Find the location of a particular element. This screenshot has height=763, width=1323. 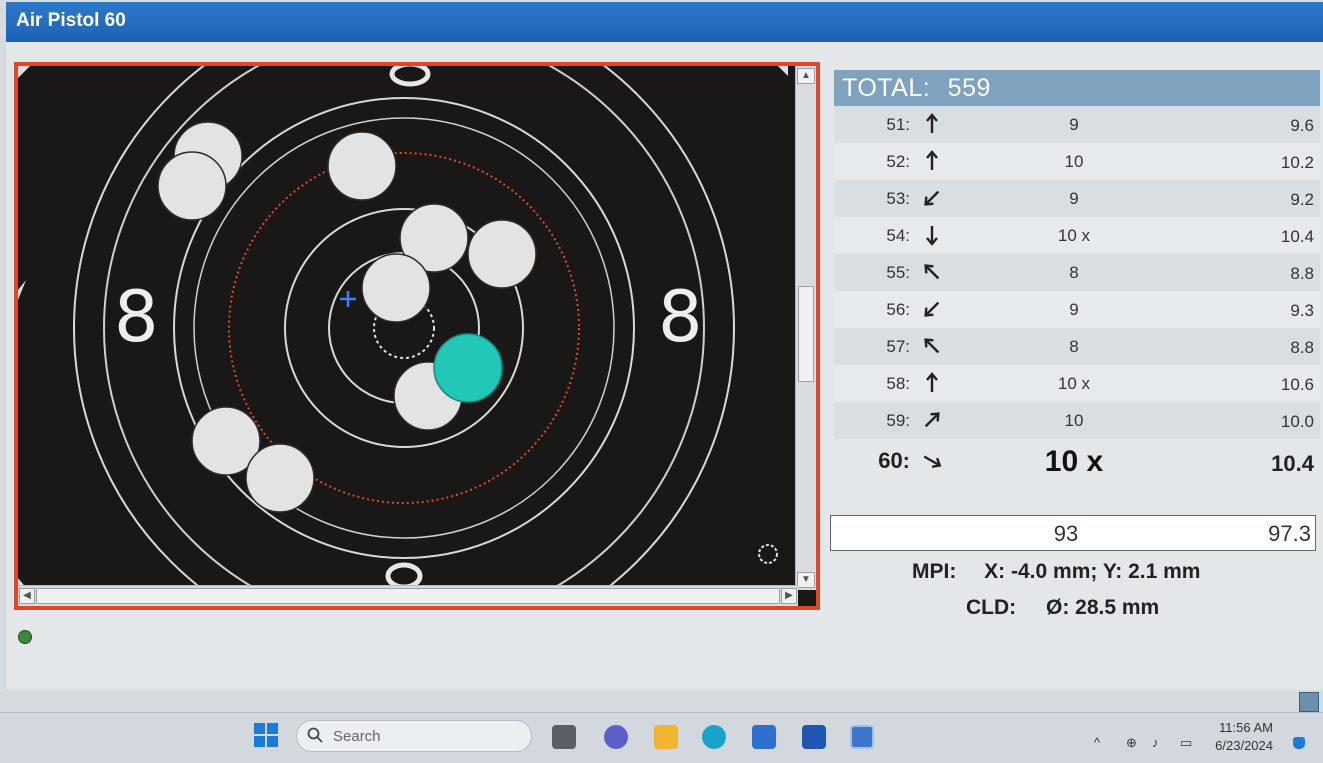

shot-number: 53: is located at coordinates (898, 198).